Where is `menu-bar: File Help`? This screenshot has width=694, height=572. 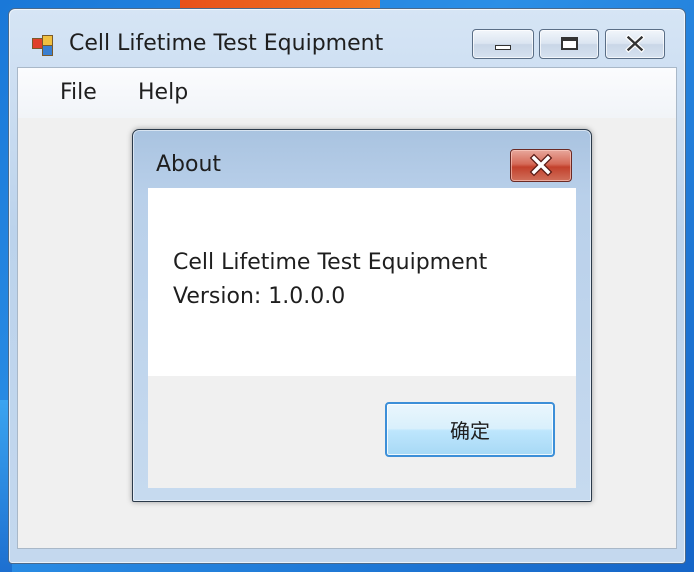
menu-bar: File Help is located at coordinates (347, 93).